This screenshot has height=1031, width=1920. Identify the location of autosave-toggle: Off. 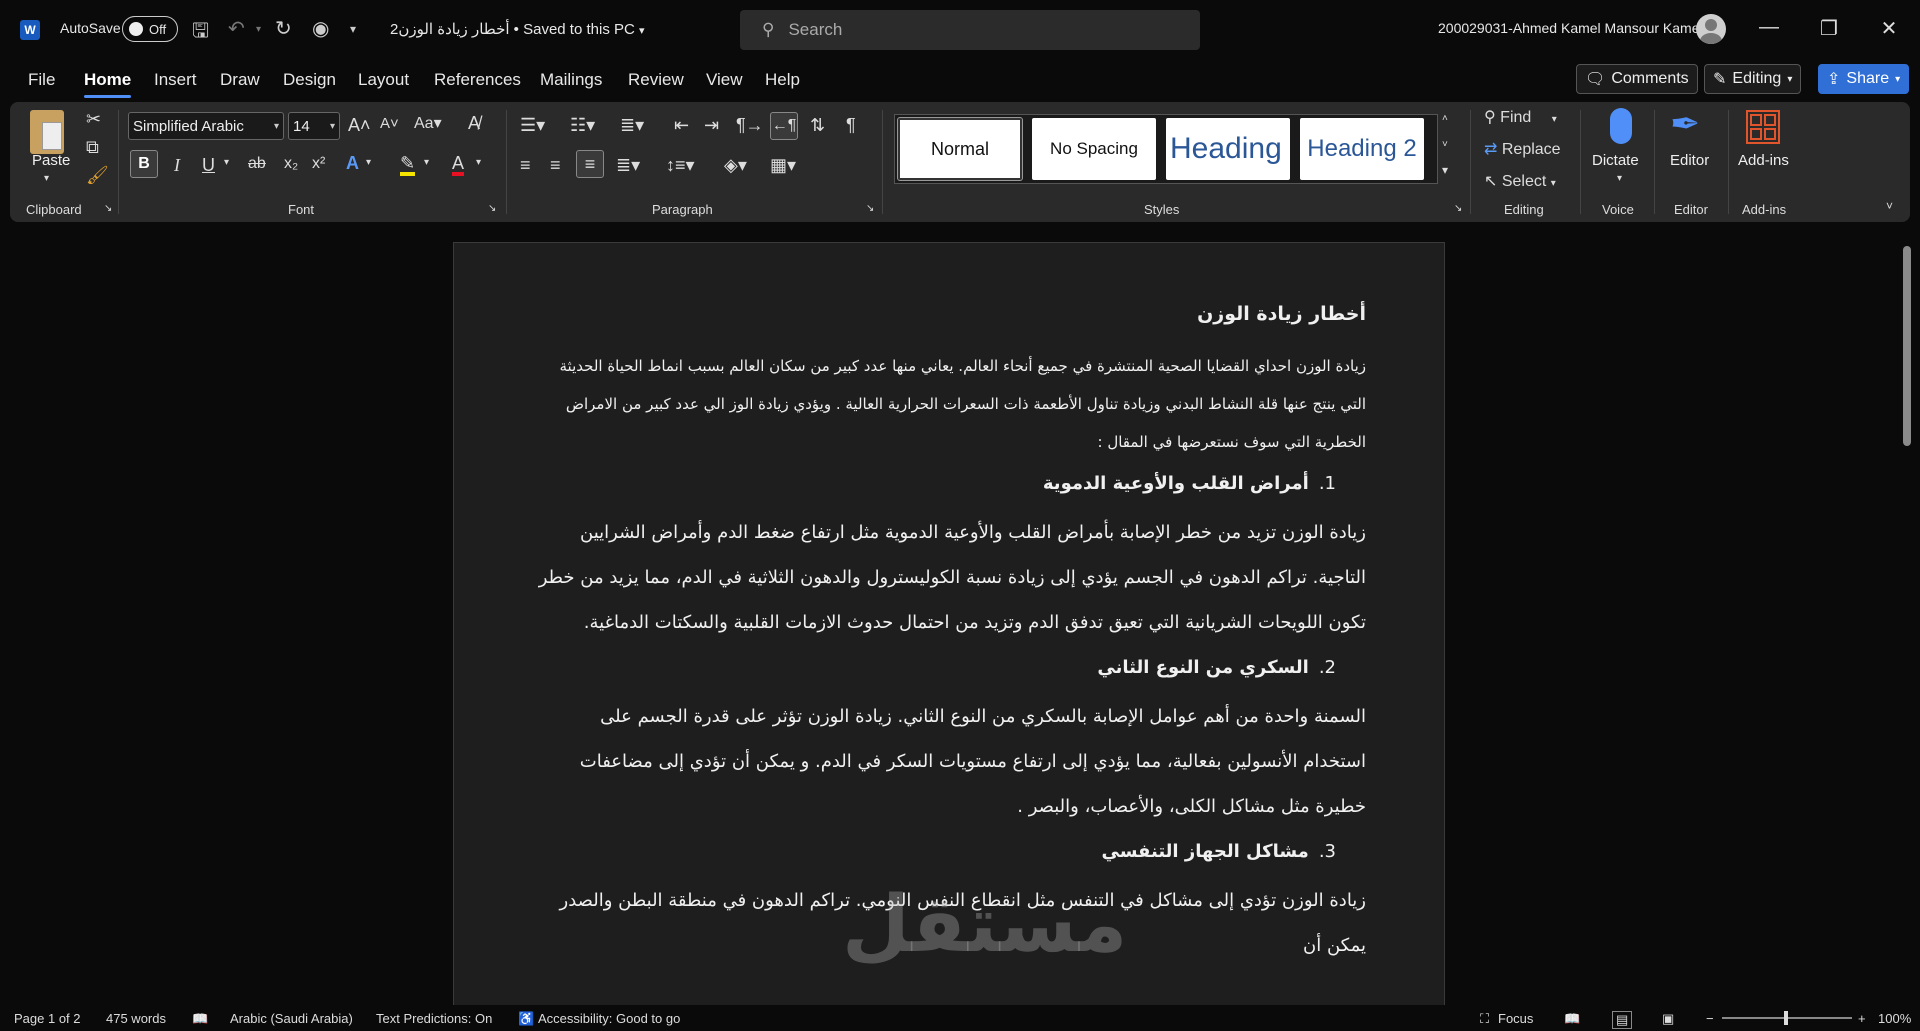
(150, 29).